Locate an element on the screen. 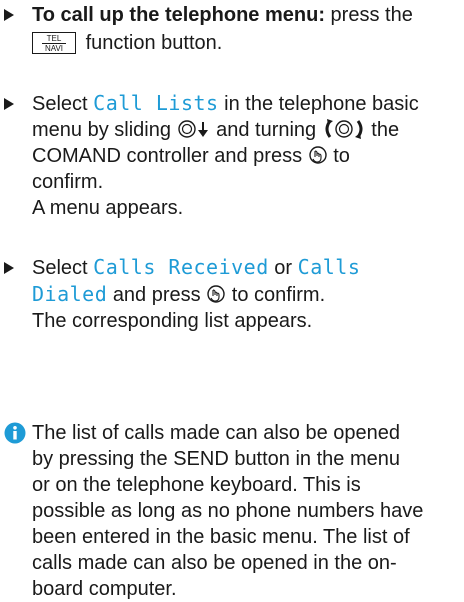 The height and width of the screenshot is (602, 464). menu-item-calls-dialed: Calls is located at coordinates (329, 267).